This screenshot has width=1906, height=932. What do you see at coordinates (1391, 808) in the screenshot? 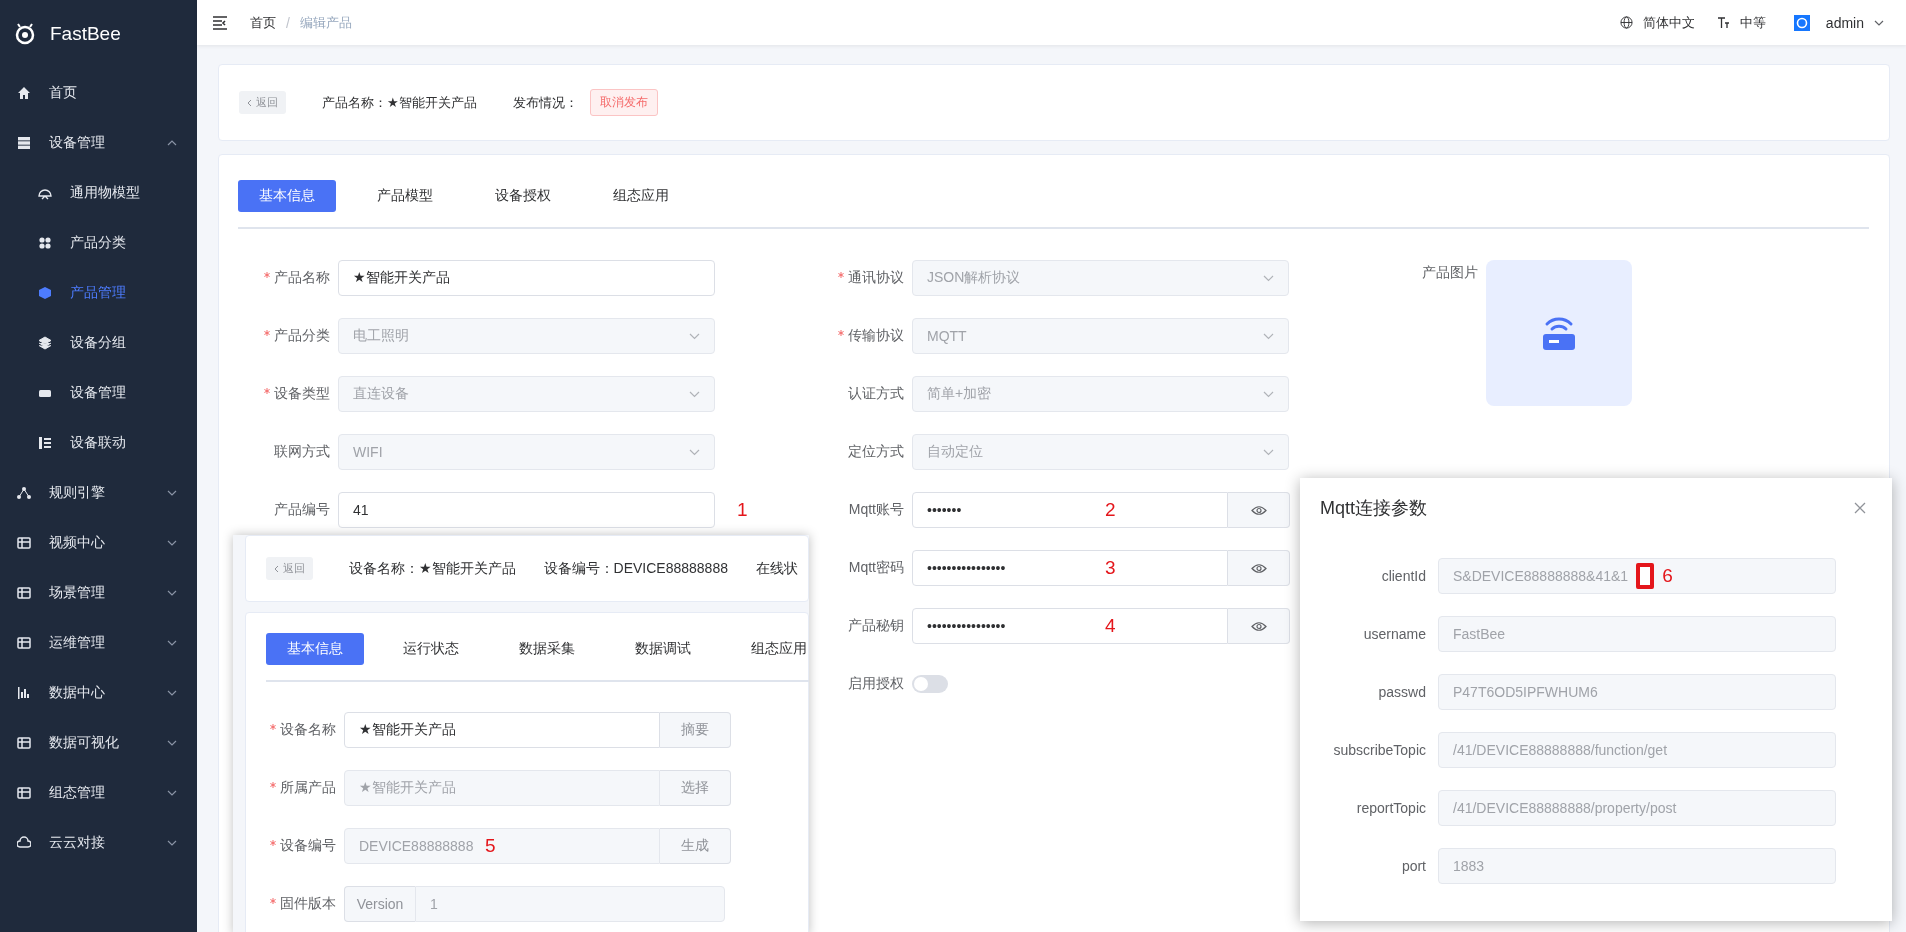
I see `field-label: reportTopic` at bounding box center [1391, 808].